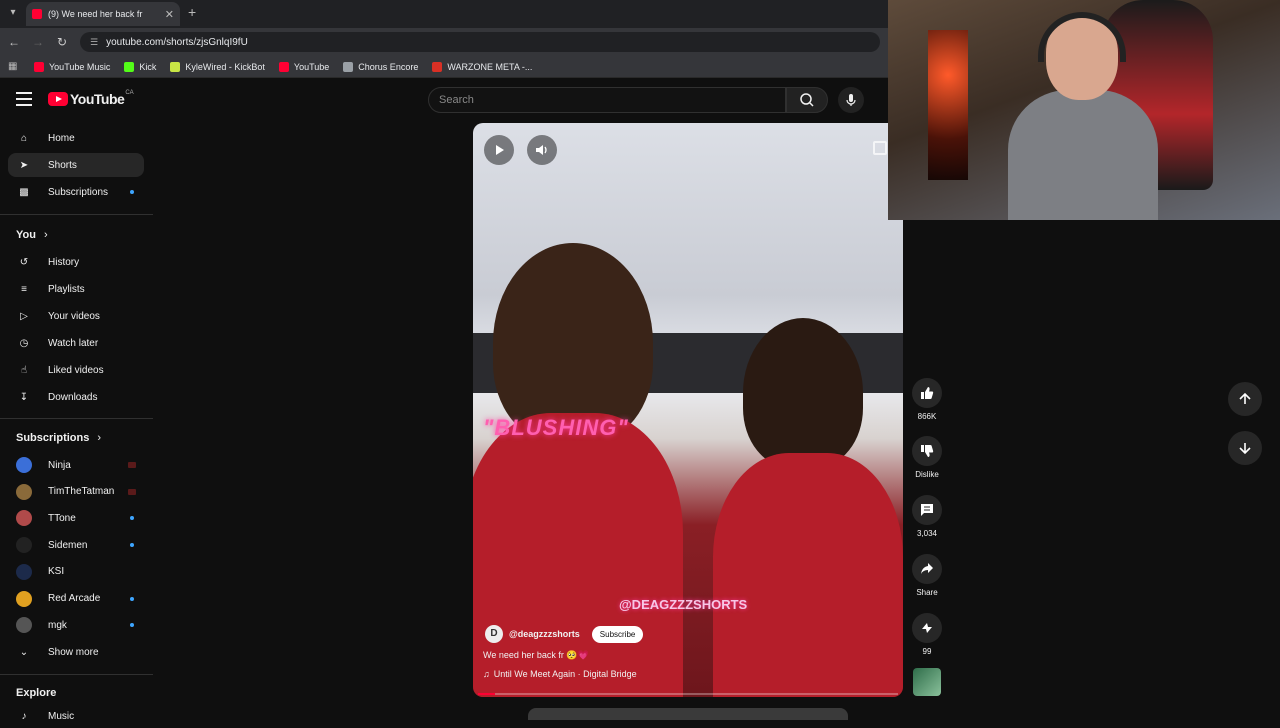 The width and height of the screenshot is (1280, 728). Describe the element at coordinates (76, 518) in the screenshot. I see `sidebar-item-ttone: TTone` at that location.